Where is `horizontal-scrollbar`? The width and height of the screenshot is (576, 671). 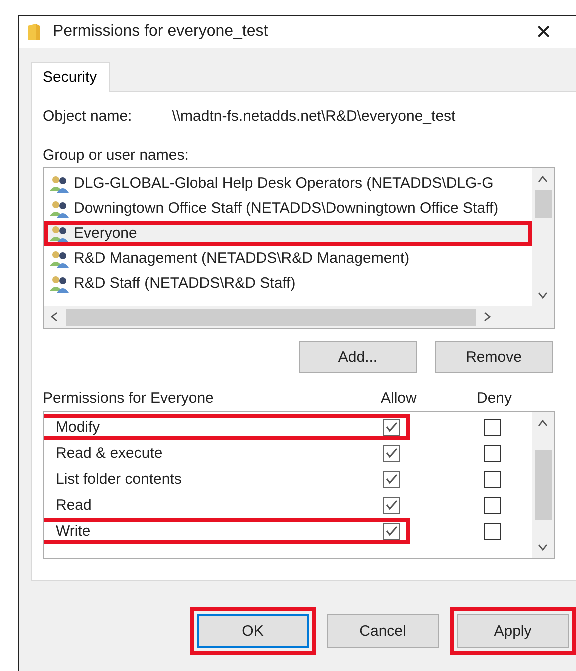
horizontal-scrollbar is located at coordinates (299, 317).